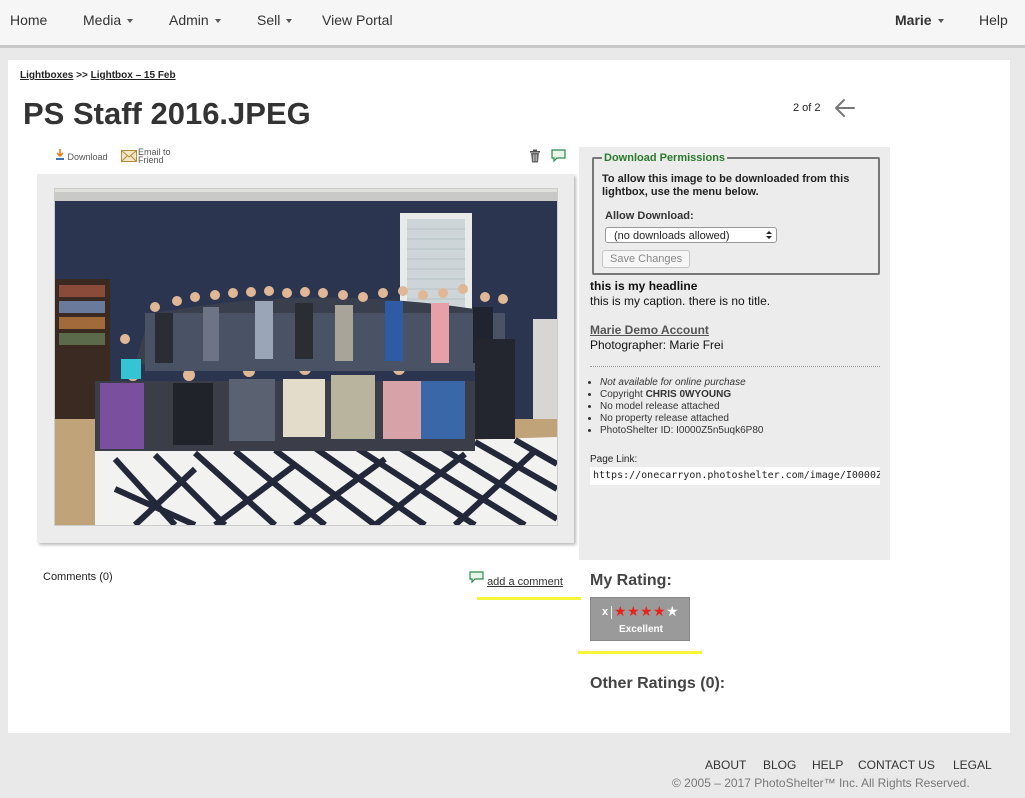 The width and height of the screenshot is (1025, 798). What do you see at coordinates (525, 582) in the screenshot?
I see `add-comment-label: add a comment` at bounding box center [525, 582].